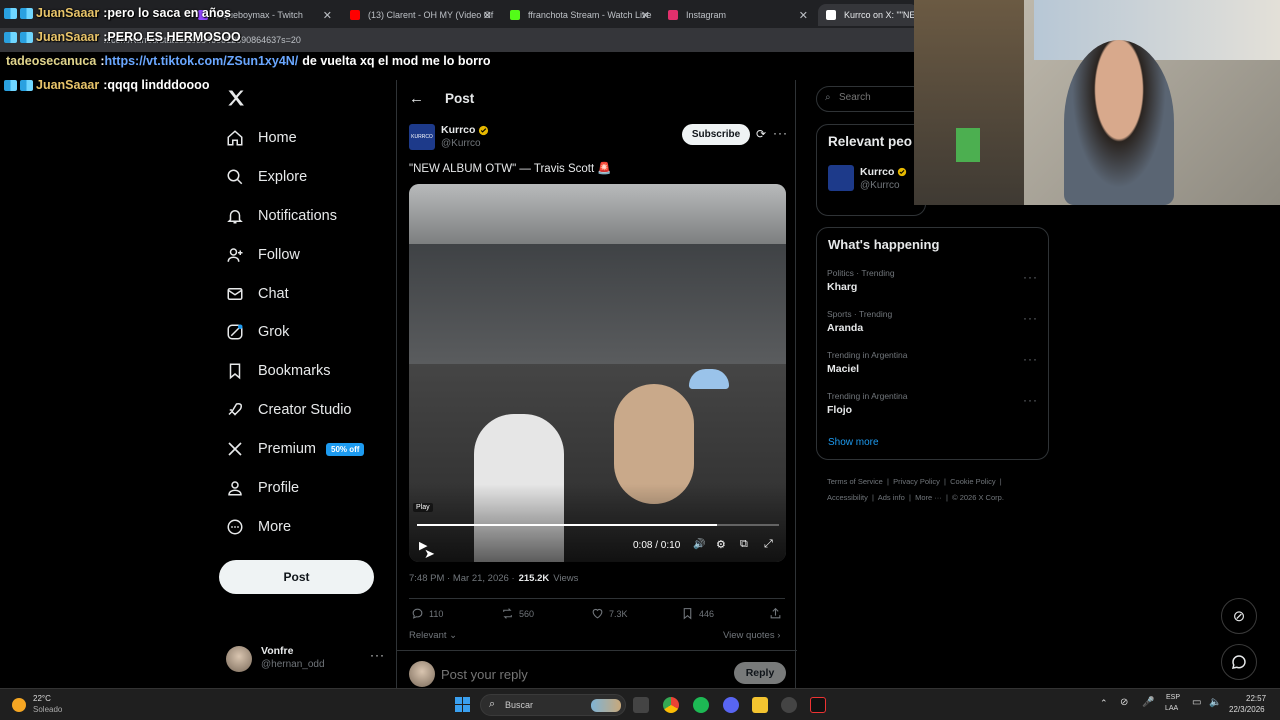 The image size is (1280, 720). I want to click on mic-icon: 🎤, so click(1148, 702).